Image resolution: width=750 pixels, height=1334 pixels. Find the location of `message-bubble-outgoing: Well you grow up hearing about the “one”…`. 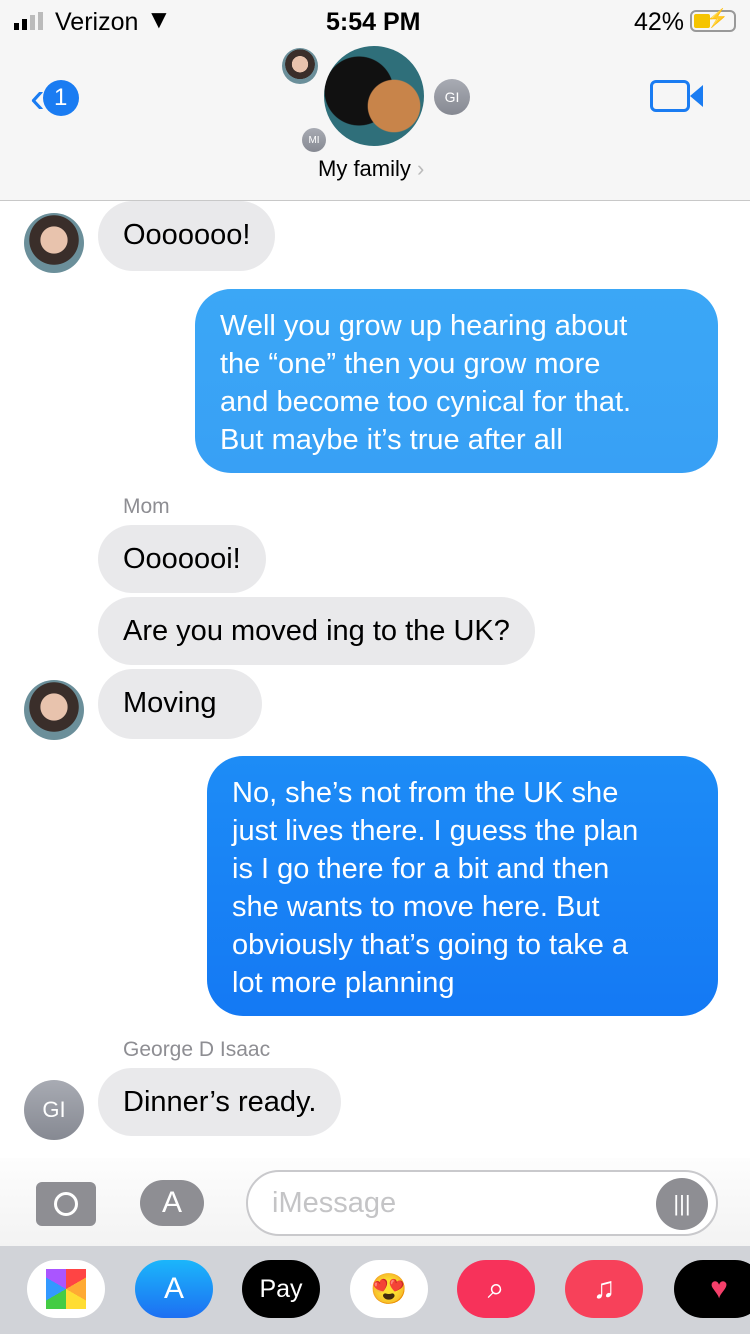

message-bubble-outgoing: Well you grow up hearing about the “one”… is located at coordinates (456, 381).